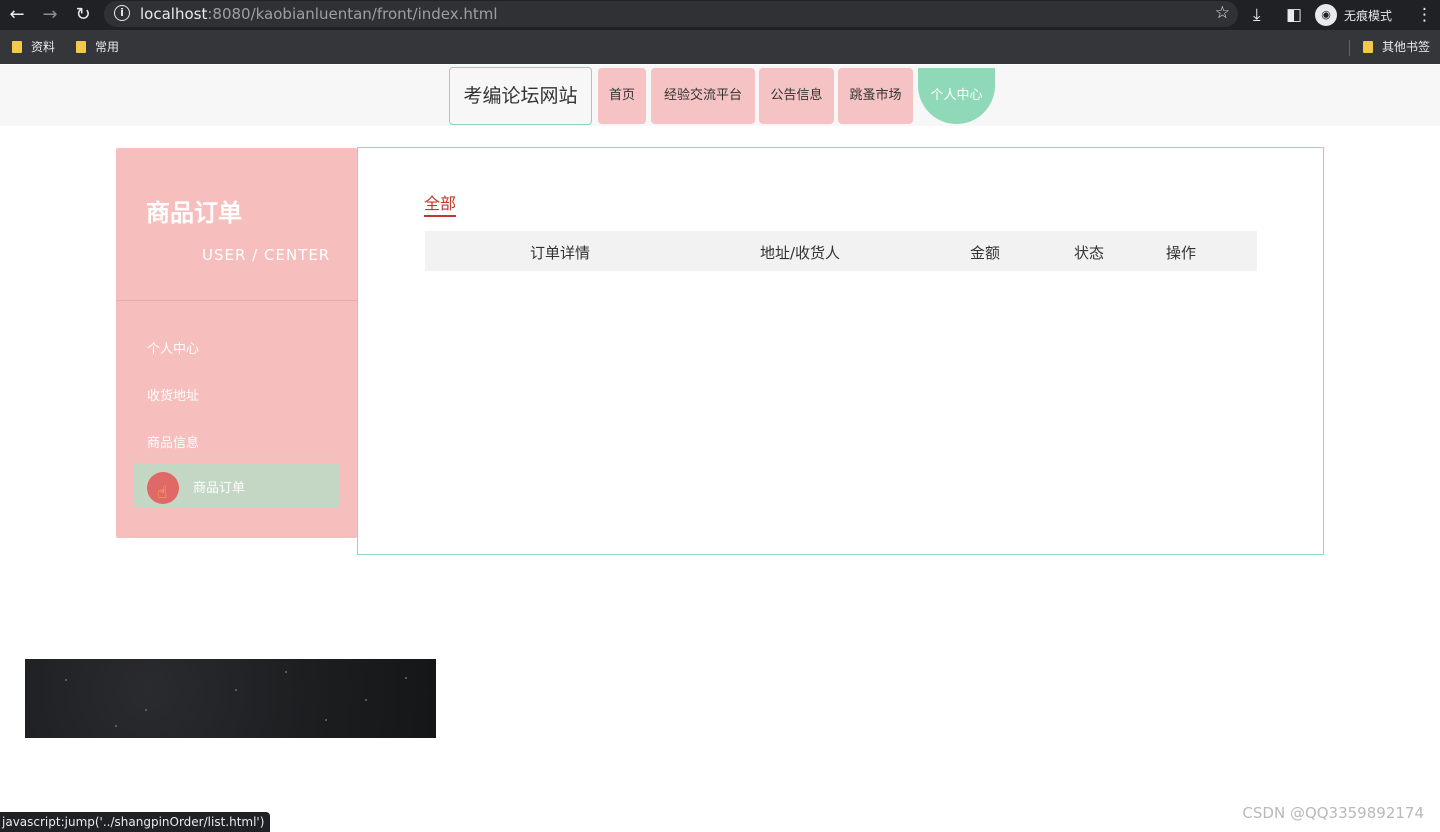 The image size is (1440, 832). Describe the element at coordinates (985, 253) in the screenshot. I see `column-amount: 金额` at that location.